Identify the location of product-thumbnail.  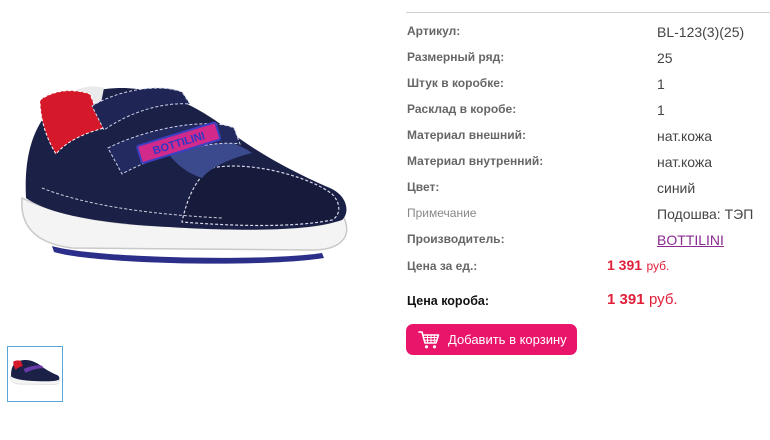
(35, 374).